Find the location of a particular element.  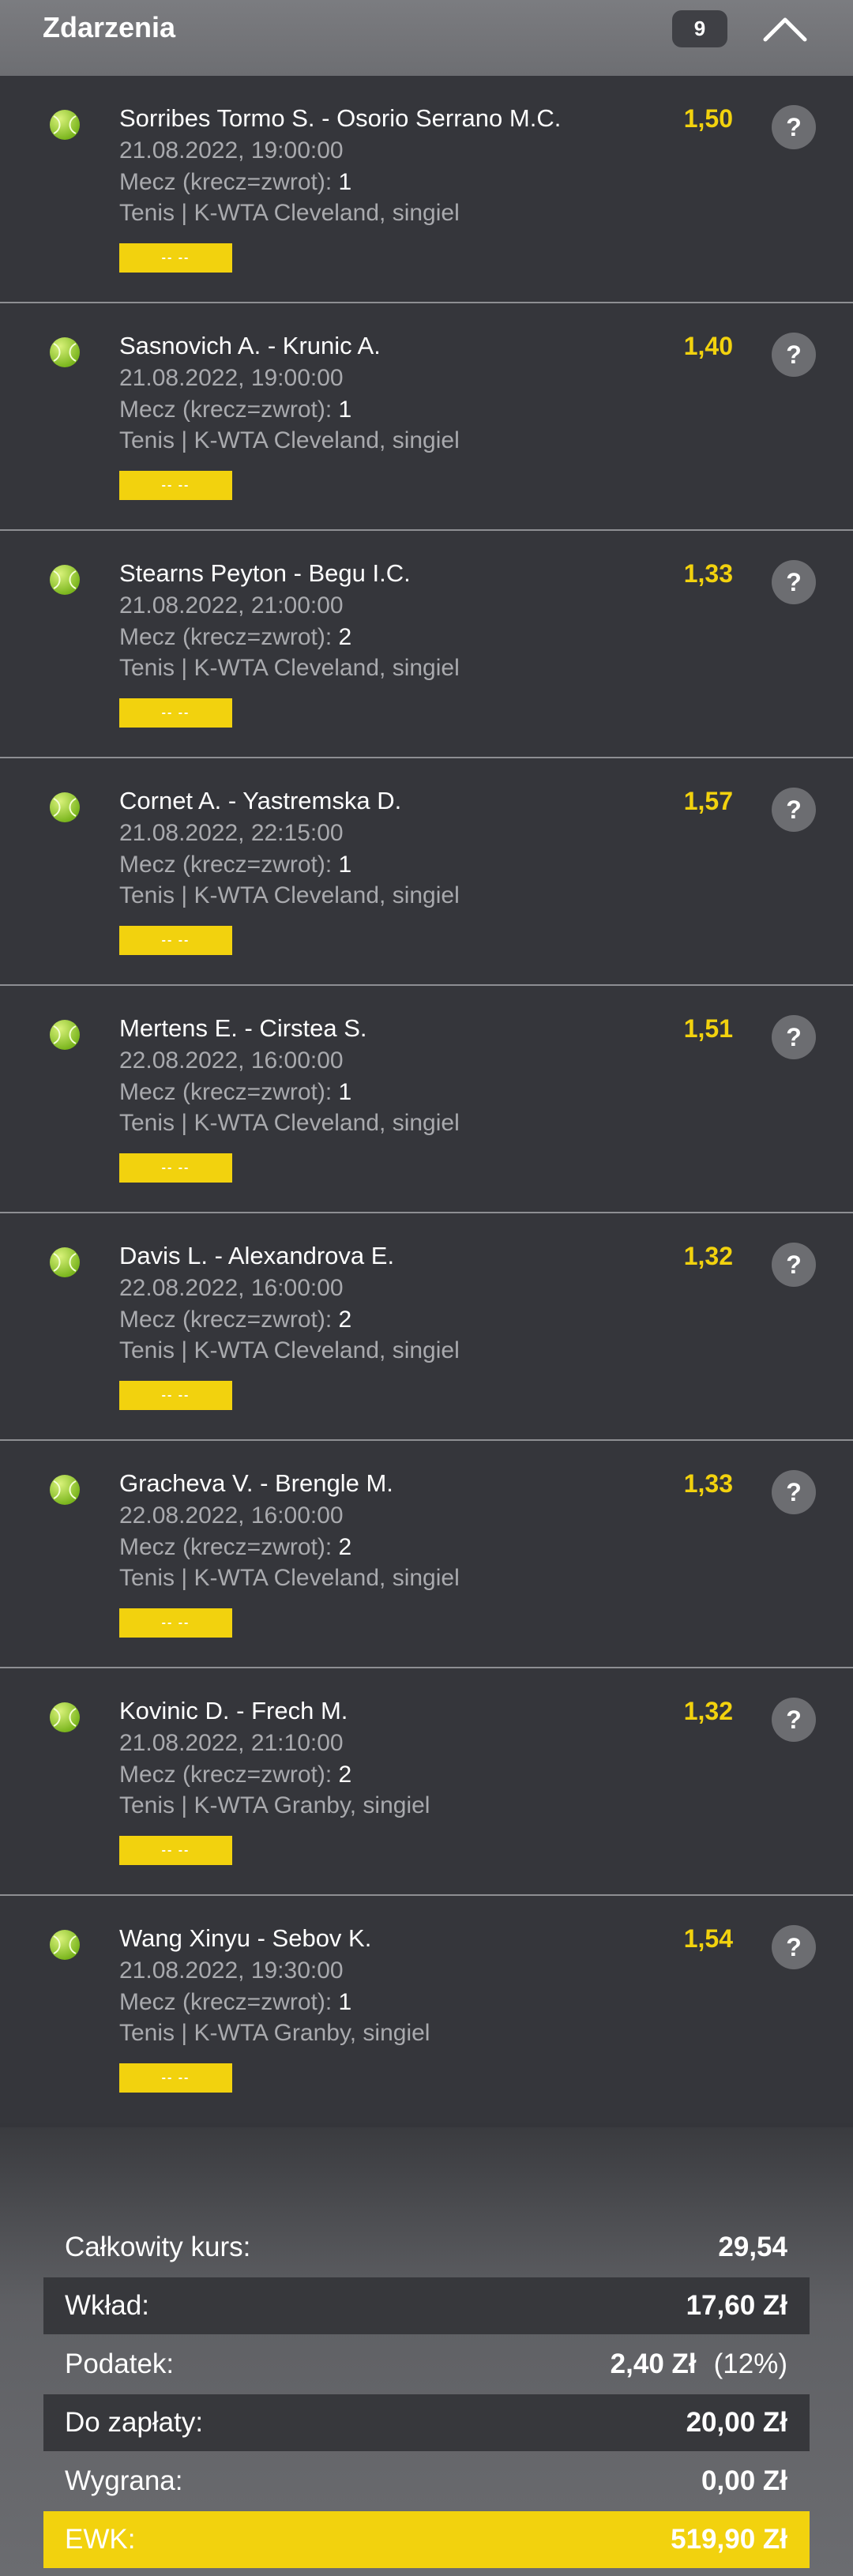

win-label: Wygrana: is located at coordinates (124, 2480).